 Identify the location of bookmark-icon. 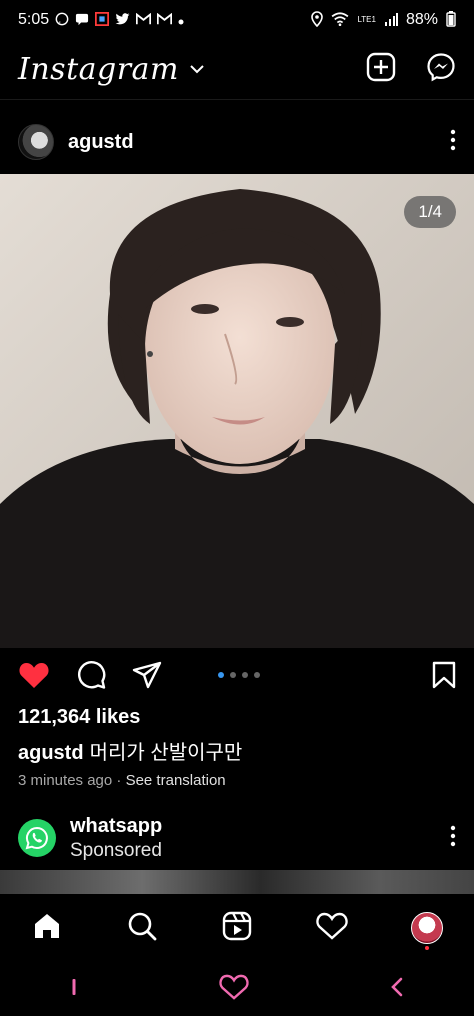
(444, 677).